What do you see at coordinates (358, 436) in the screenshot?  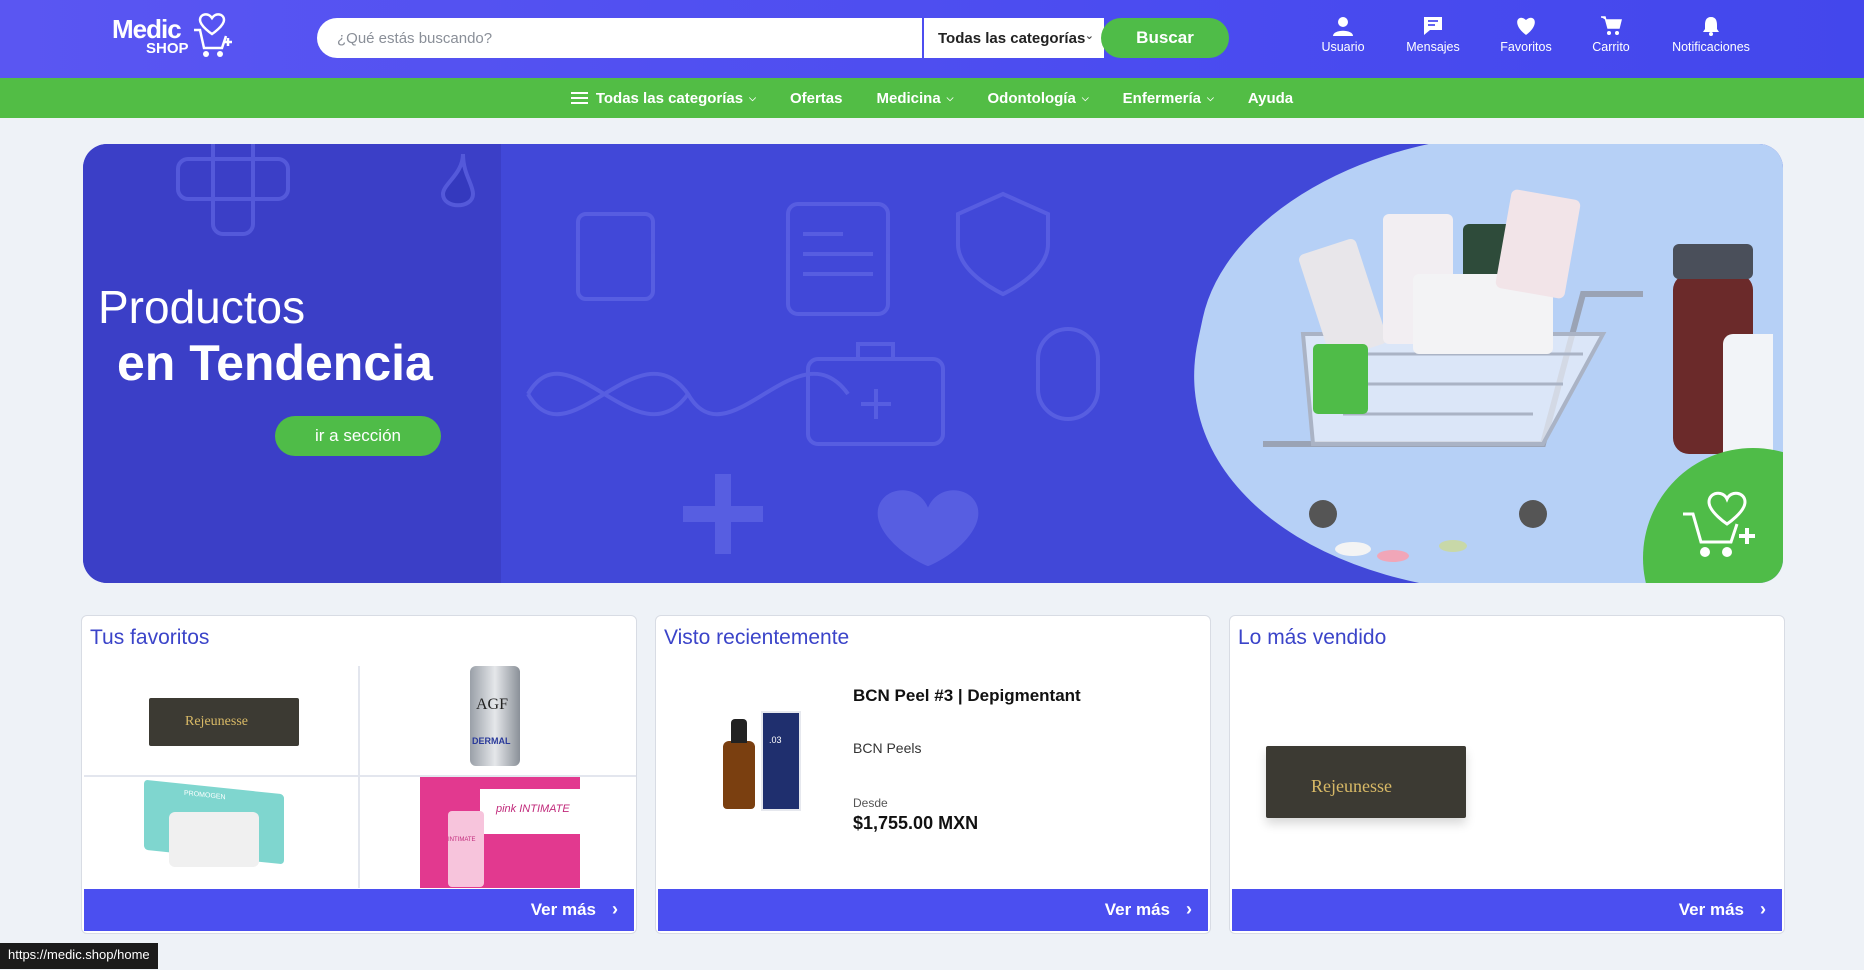 I see `go-to-section-button: ir a sección` at bounding box center [358, 436].